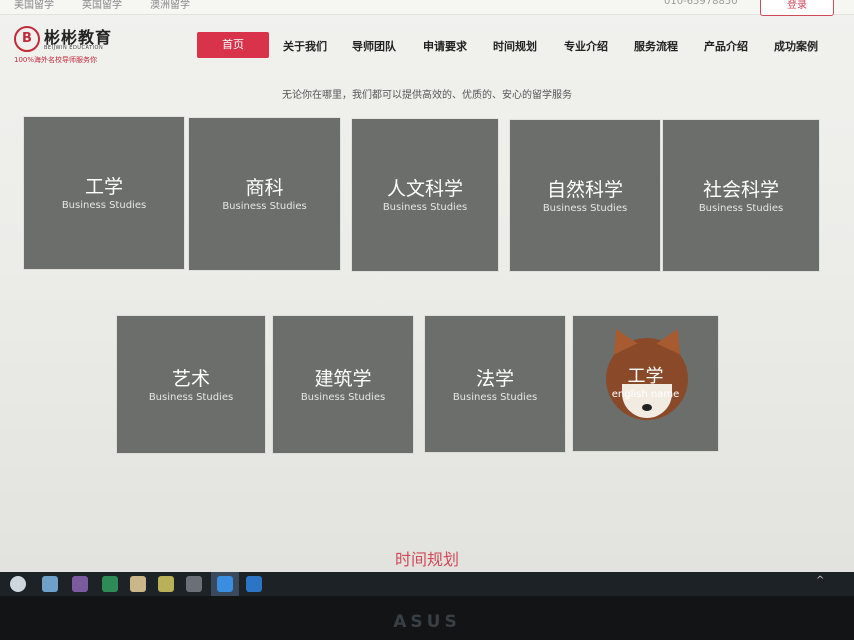 Image resolution: width=854 pixels, height=640 pixels. I want to click on major-tile-business: 商科 Business Studies, so click(264, 194).